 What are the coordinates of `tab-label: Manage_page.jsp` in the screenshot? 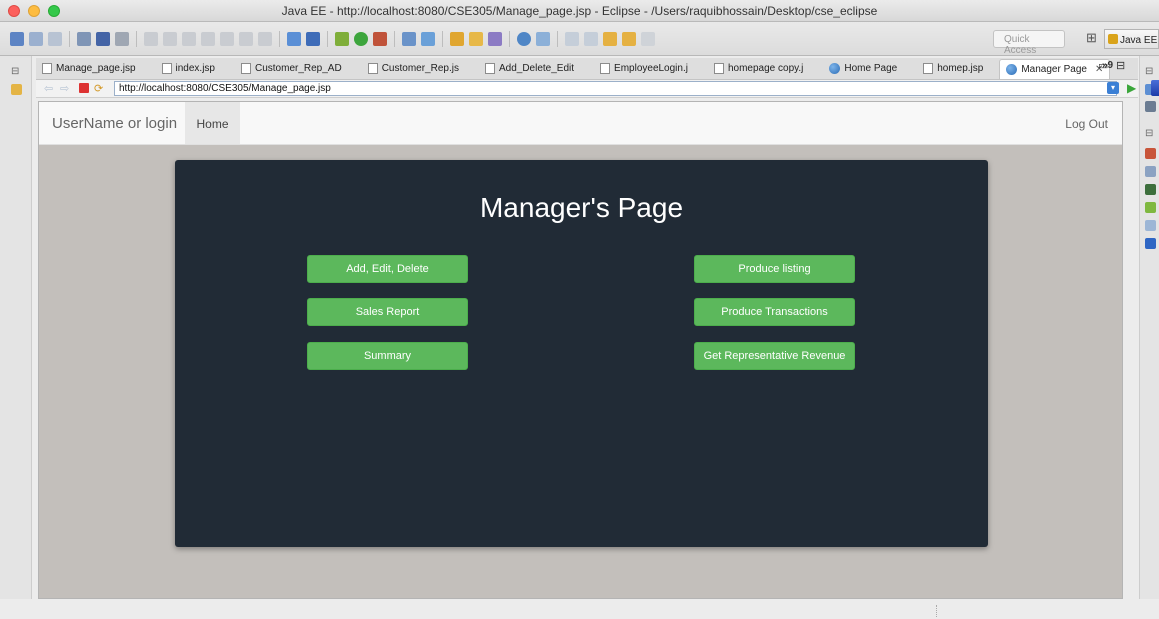 It's located at (96, 68).